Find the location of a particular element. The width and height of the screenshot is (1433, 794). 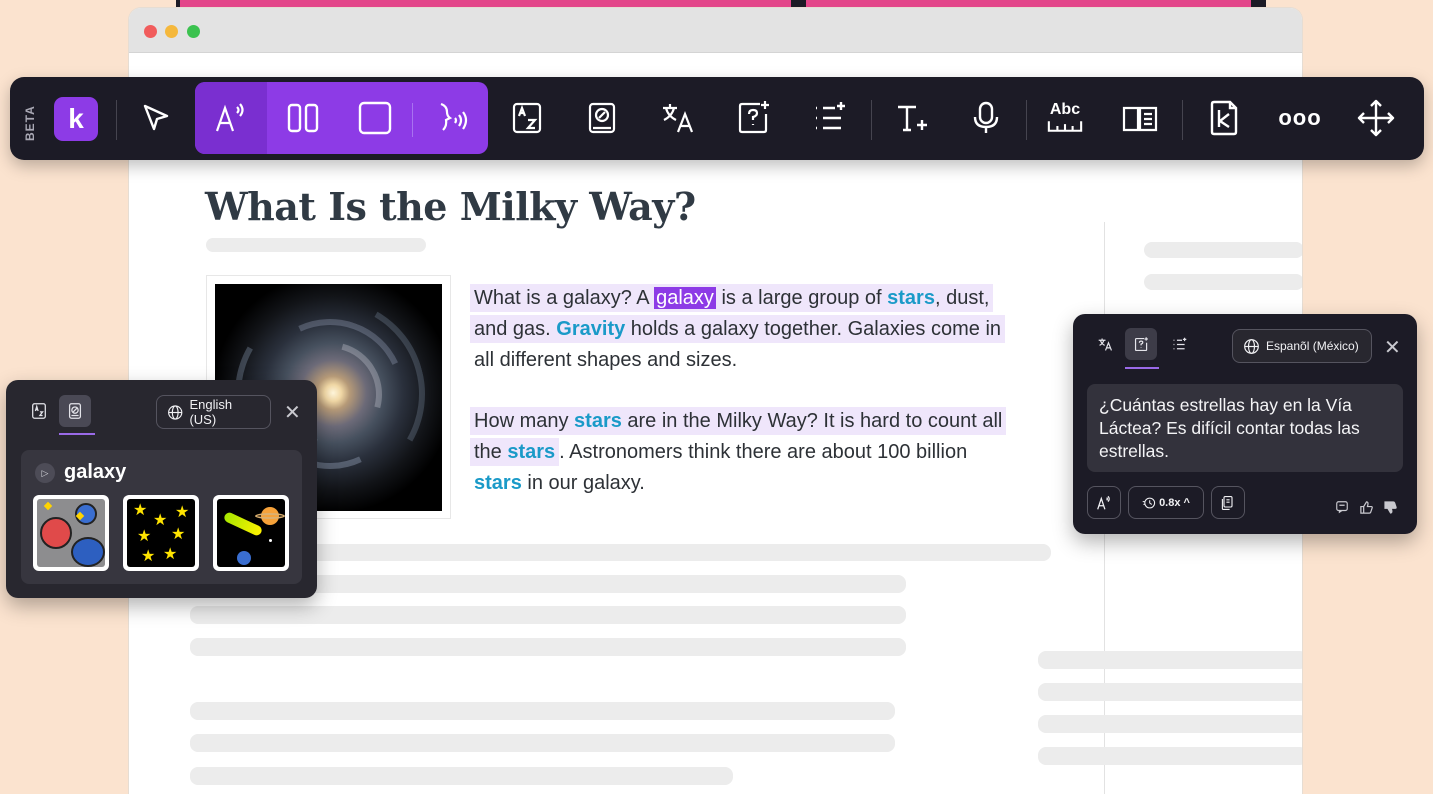

copy-button is located at coordinates (1228, 502).